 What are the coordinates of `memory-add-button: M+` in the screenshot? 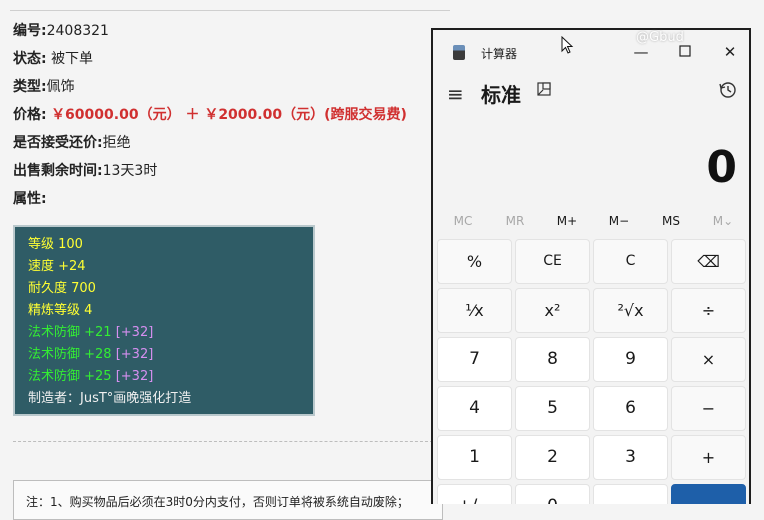 It's located at (567, 221).